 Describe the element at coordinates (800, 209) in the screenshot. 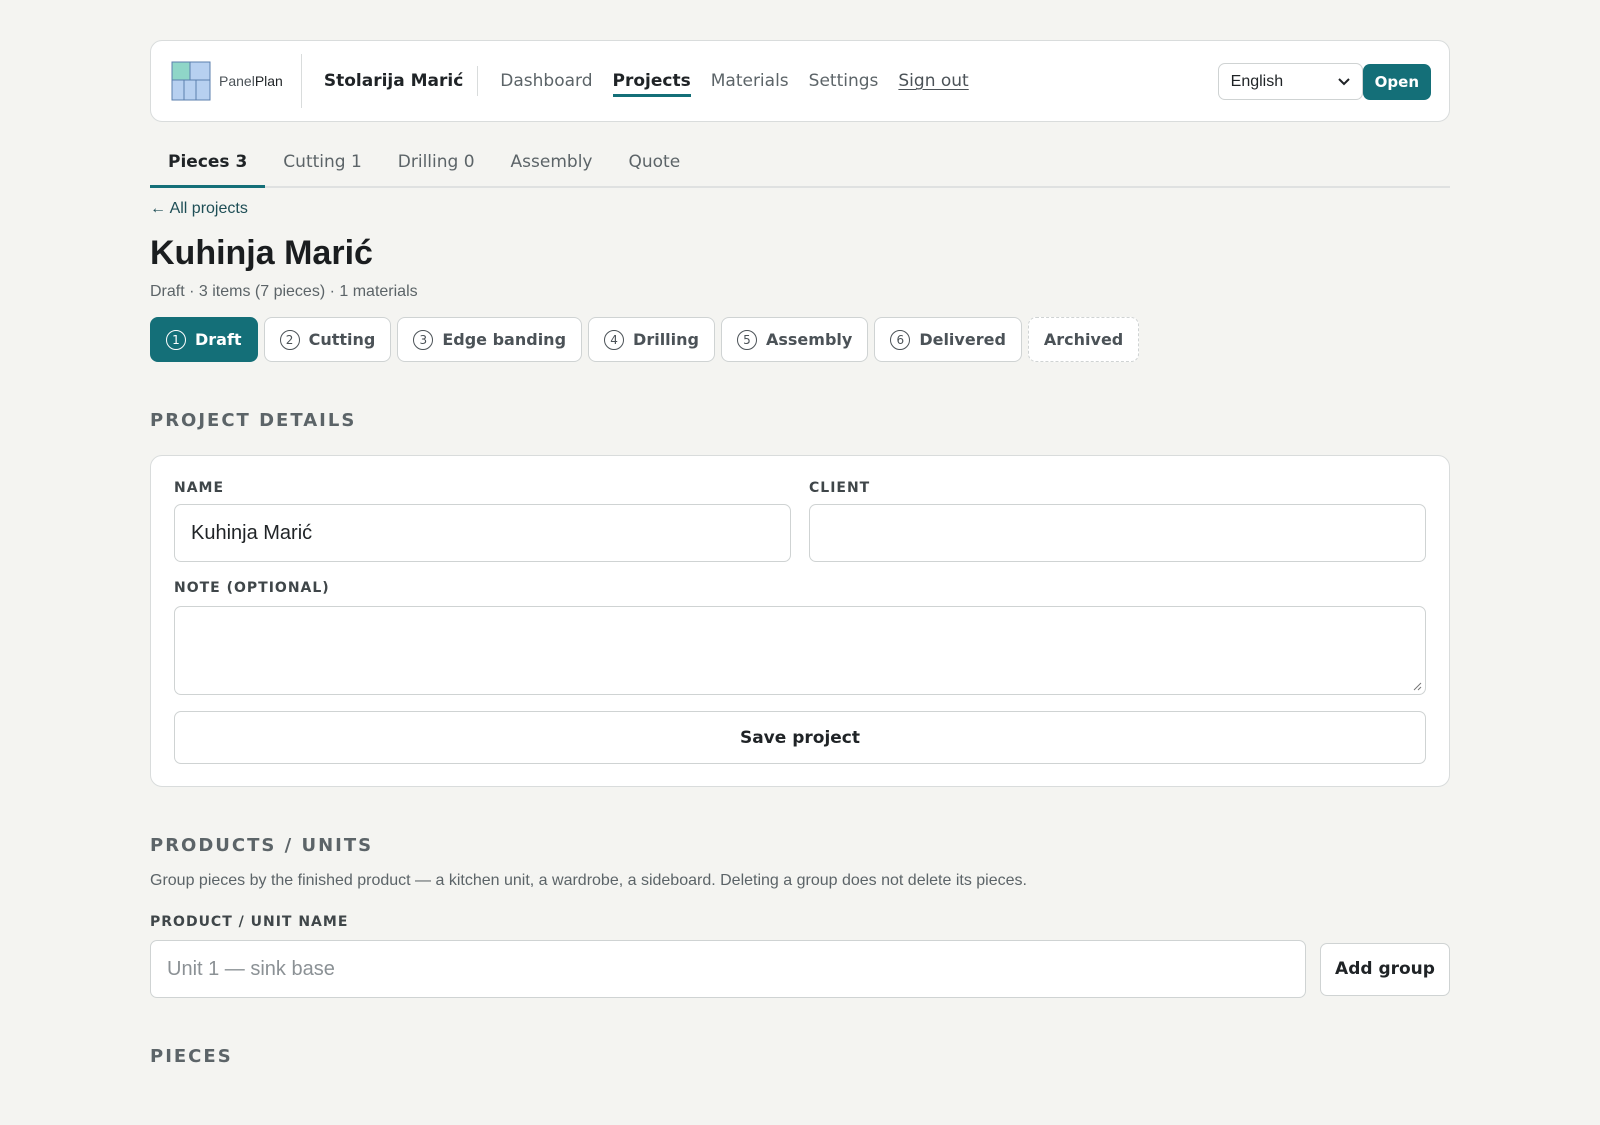

I see `all-projects-link: ← All projects` at that location.